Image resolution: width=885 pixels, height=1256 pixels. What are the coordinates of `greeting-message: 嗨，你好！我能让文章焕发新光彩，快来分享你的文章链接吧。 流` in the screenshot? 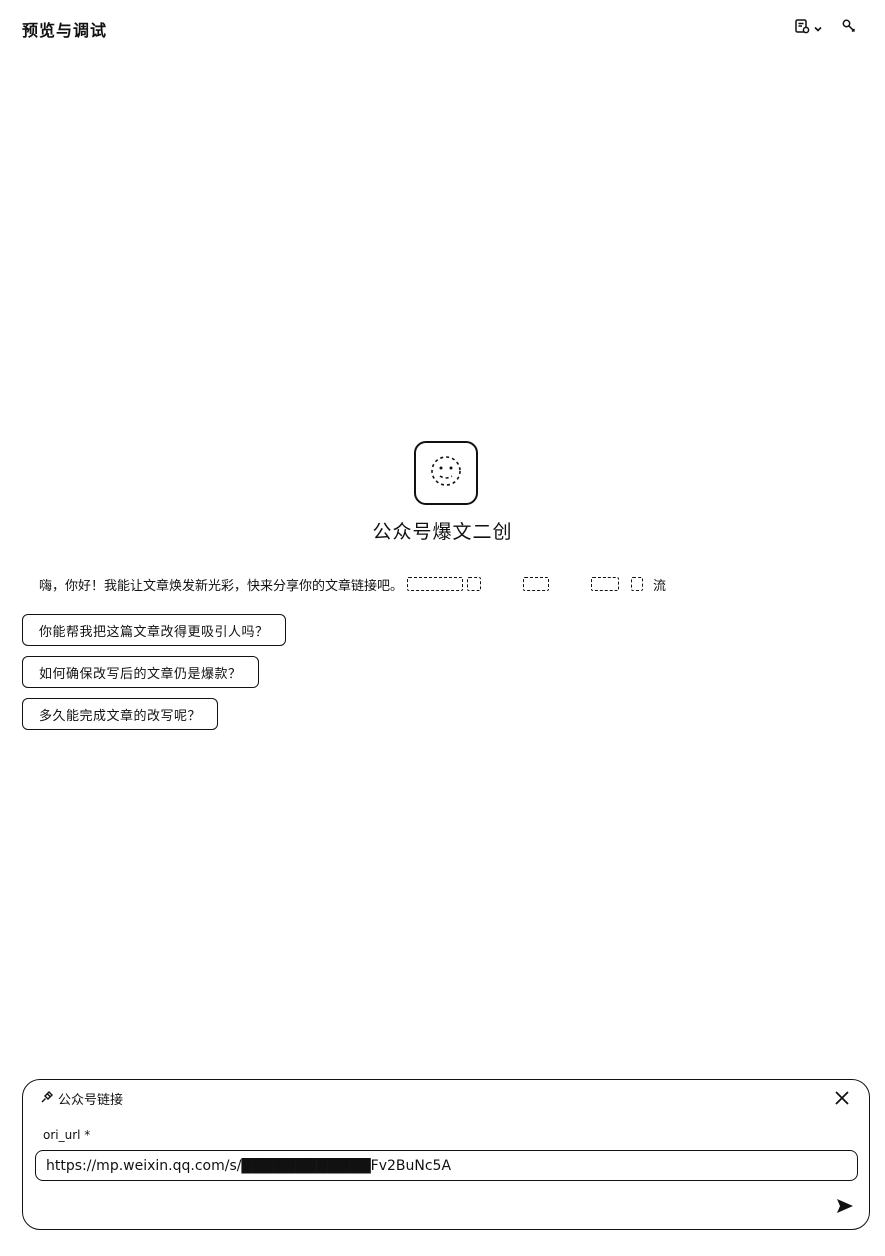 It's located at (352, 584).